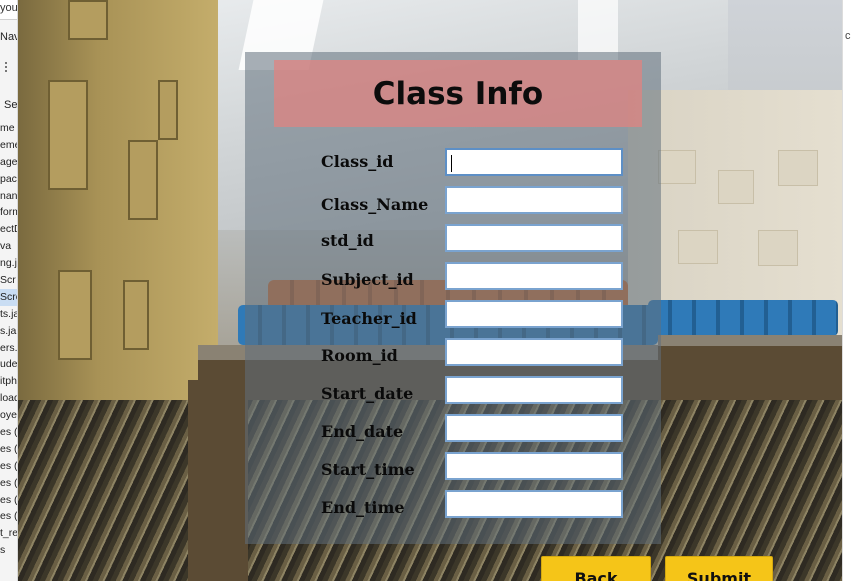 The width and height of the screenshot is (853, 581). Describe the element at coordinates (534, 200) in the screenshot. I see `class-name-input` at that location.